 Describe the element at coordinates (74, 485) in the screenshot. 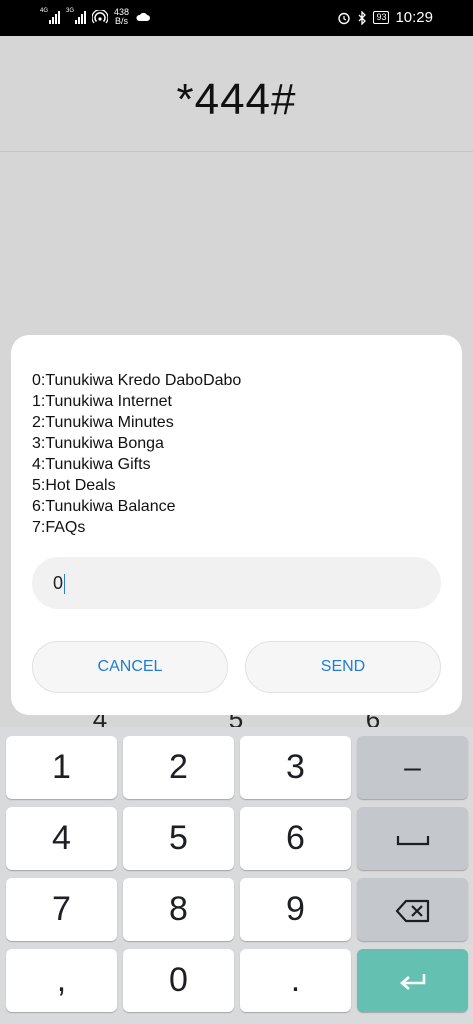

I see `menu-item: 5:Hot Deals` at that location.